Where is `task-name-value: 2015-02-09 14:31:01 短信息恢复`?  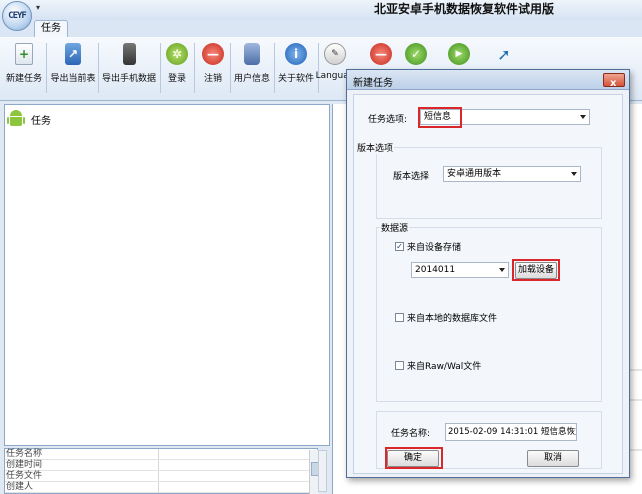 task-name-value: 2015-02-09 14:31:01 短信息恢复 is located at coordinates (512, 432).